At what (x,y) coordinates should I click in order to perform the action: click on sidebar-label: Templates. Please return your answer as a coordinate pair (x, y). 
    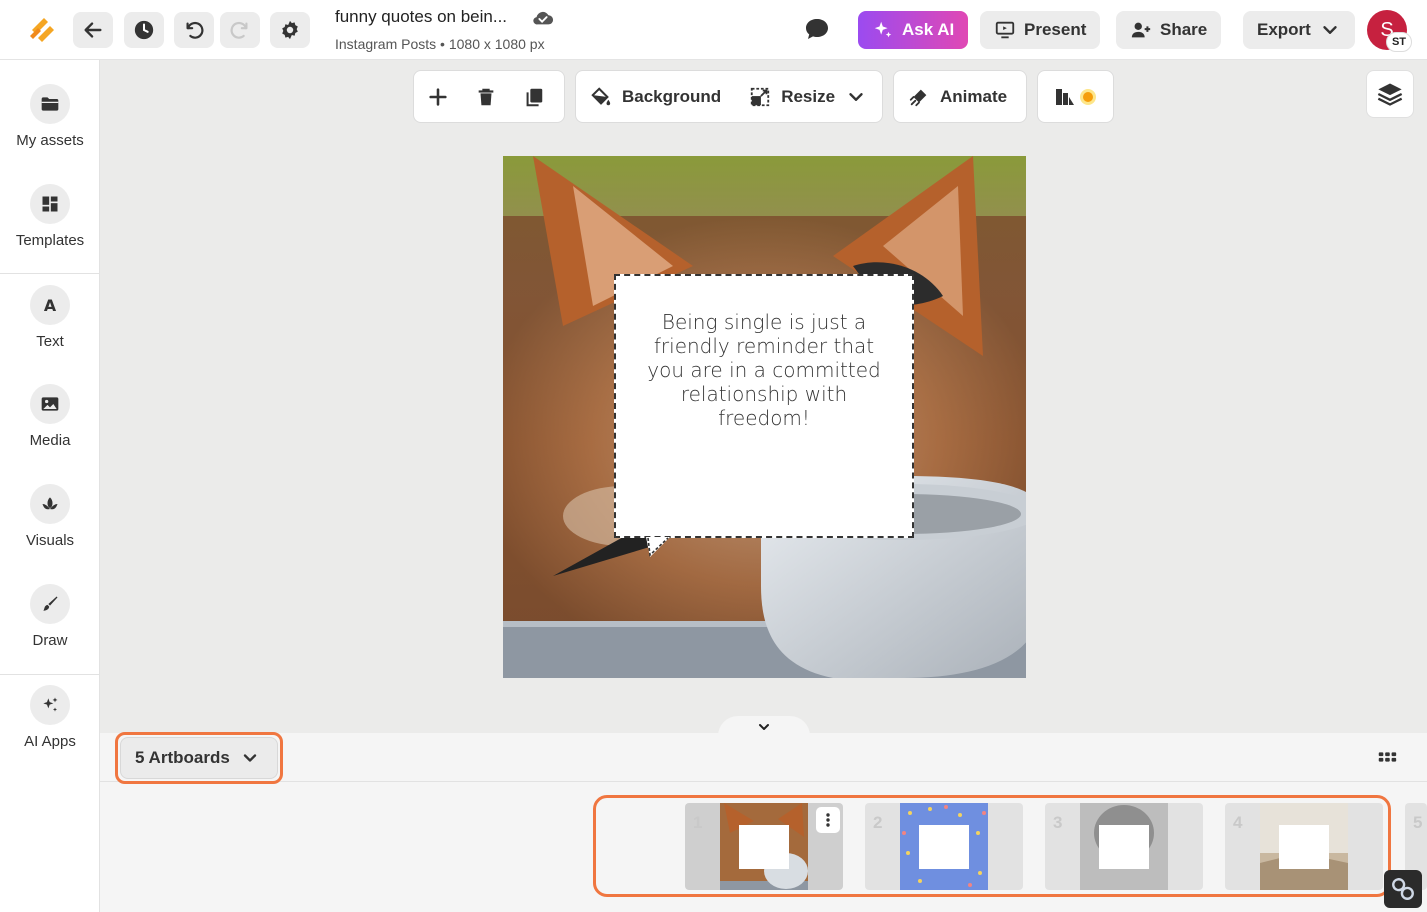
    Looking at the image, I should click on (50, 240).